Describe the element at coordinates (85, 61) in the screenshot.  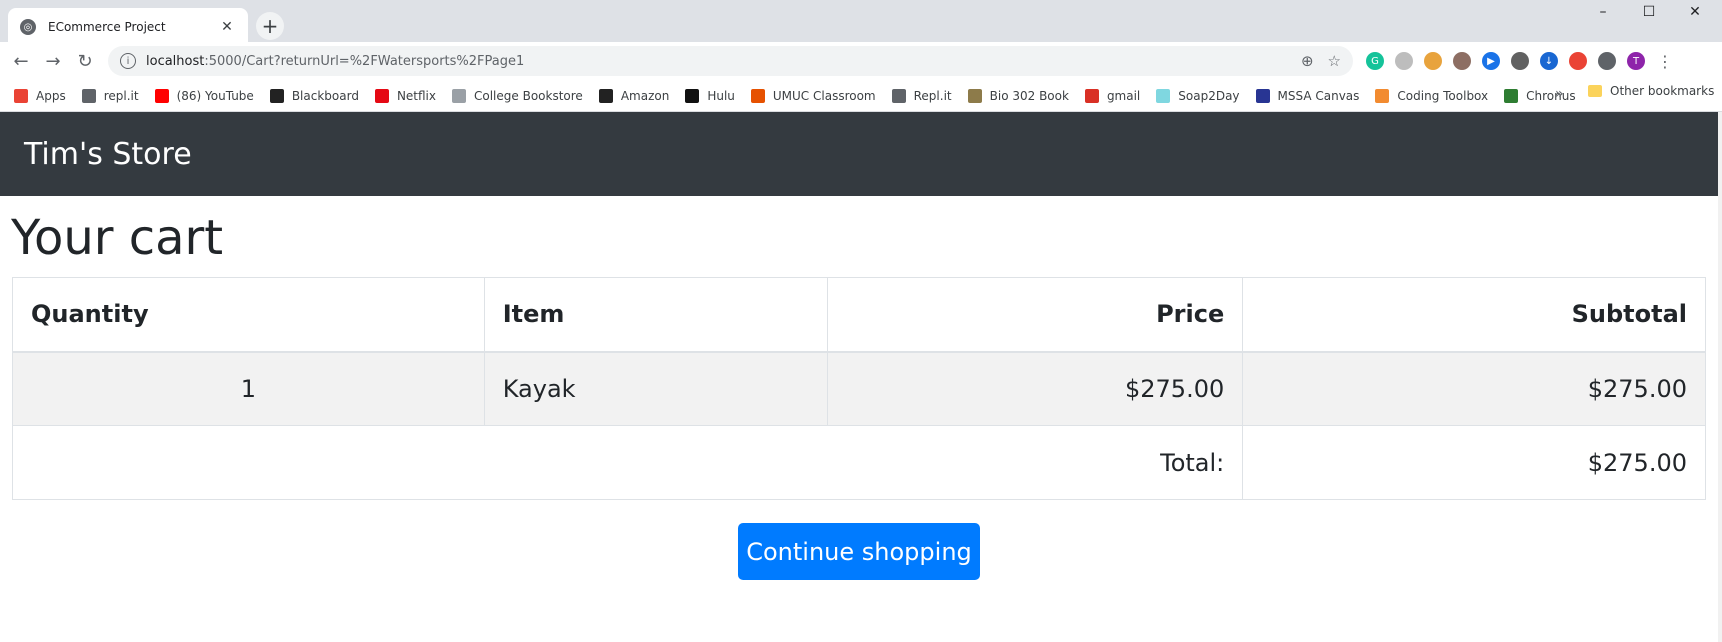
I see `reload-button: ↻` at that location.